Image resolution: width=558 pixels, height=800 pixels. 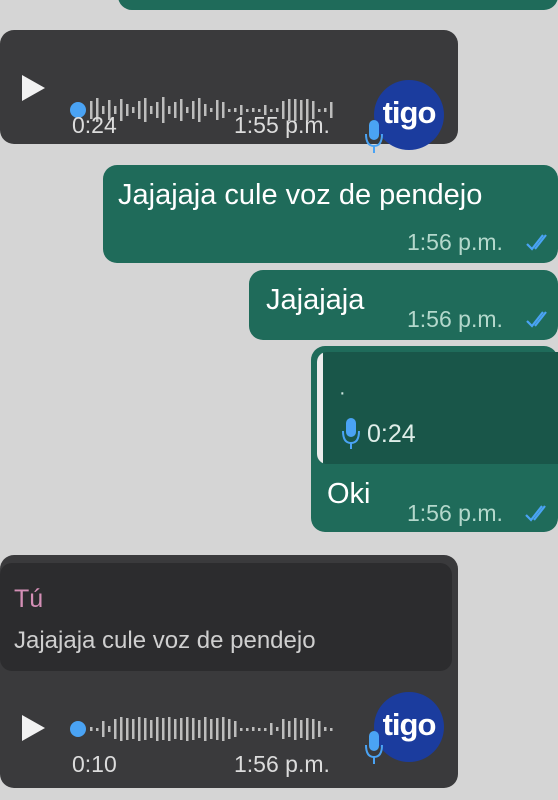 What do you see at coordinates (349, 494) in the screenshot?
I see `message-text: Oki` at bounding box center [349, 494].